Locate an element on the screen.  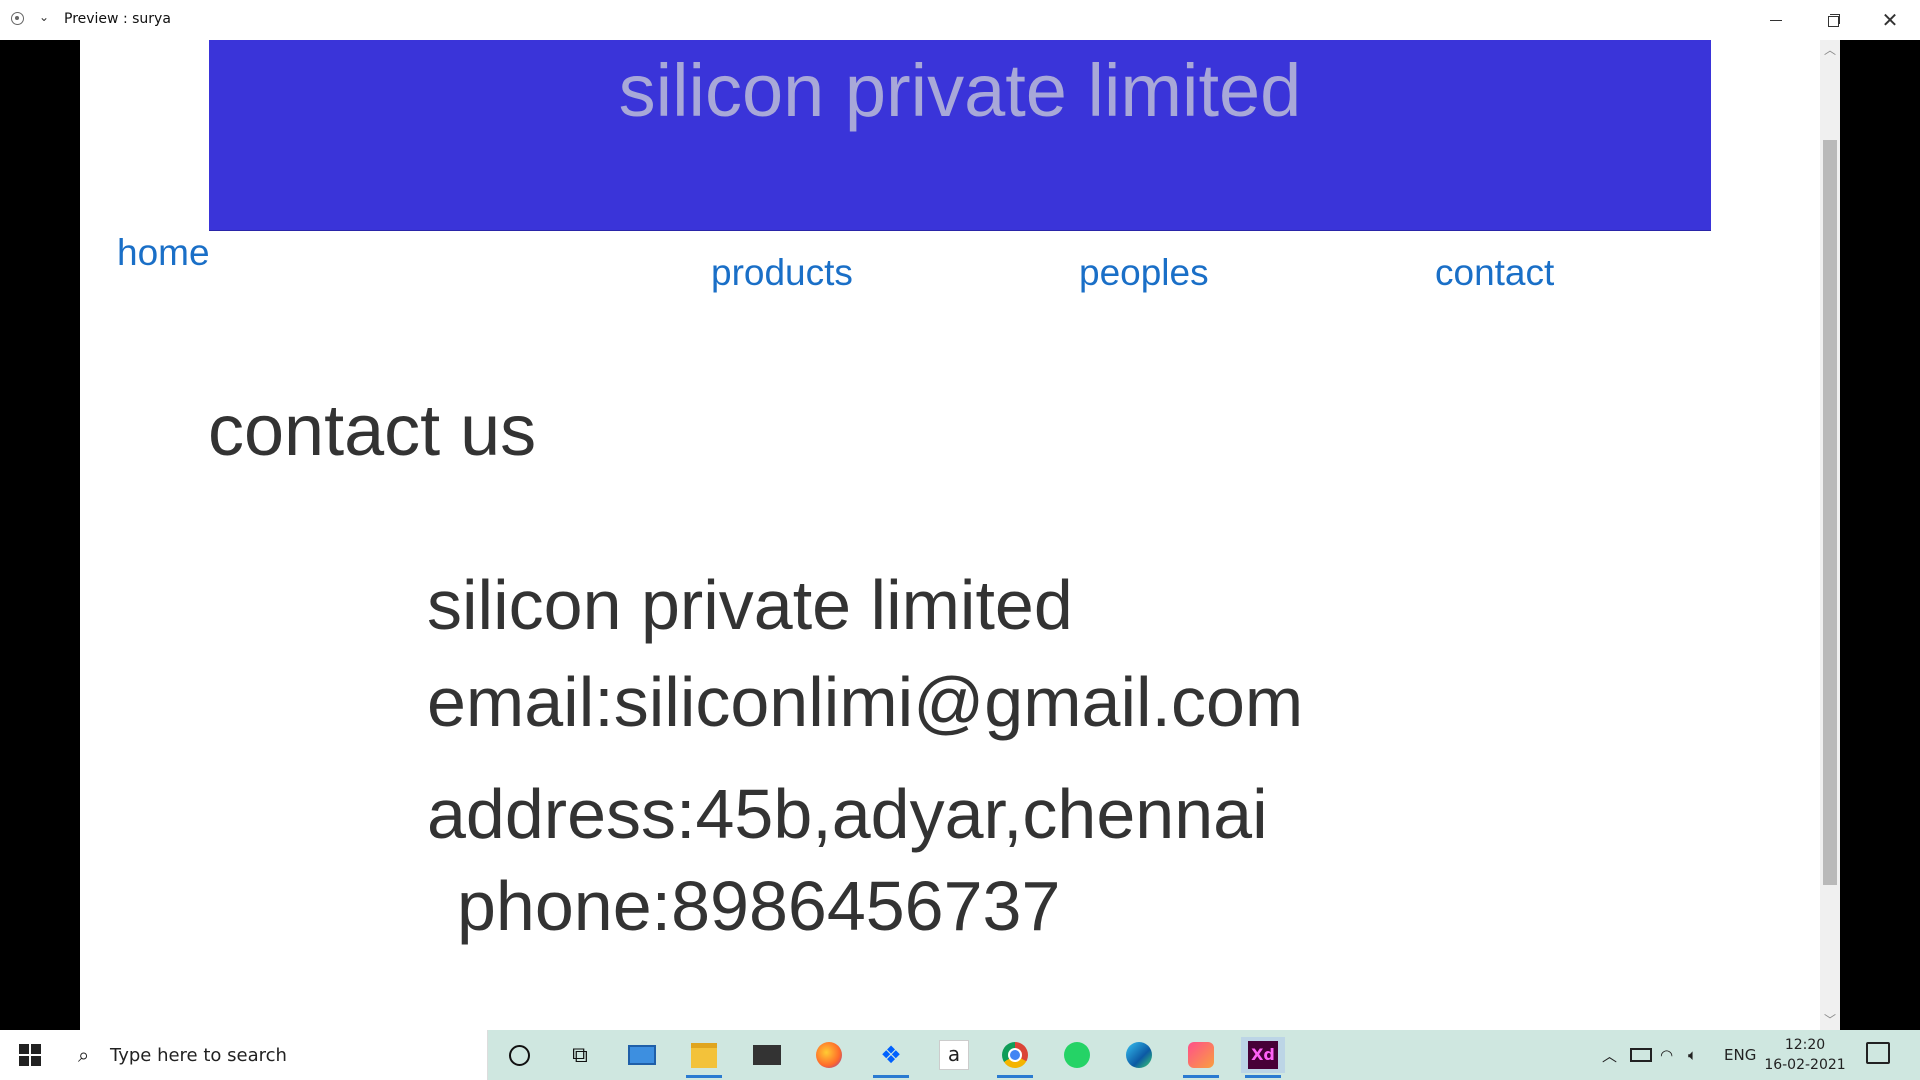
taskbar-search: ⌕ Type here to search is located at coordinates (274, 1055).